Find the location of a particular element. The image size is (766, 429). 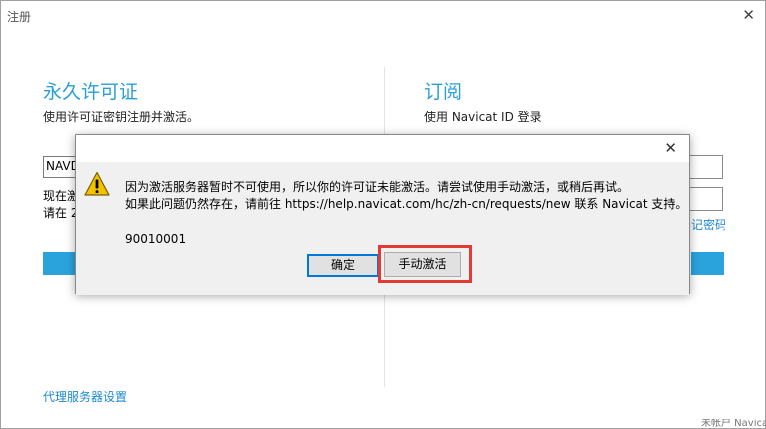

warning-icon is located at coordinates (97, 183).